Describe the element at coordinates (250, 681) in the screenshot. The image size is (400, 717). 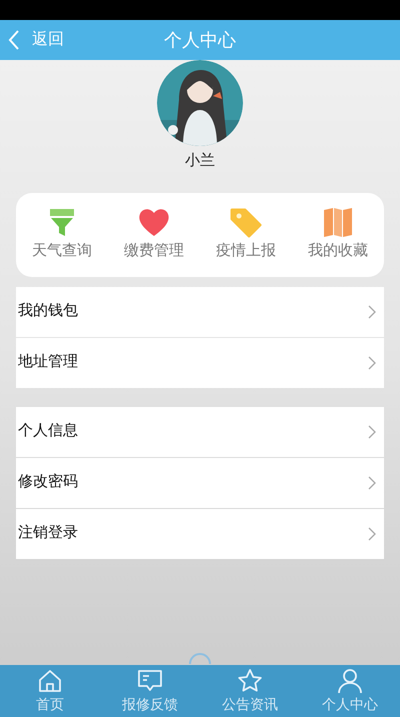
I see `star-icon` at that location.